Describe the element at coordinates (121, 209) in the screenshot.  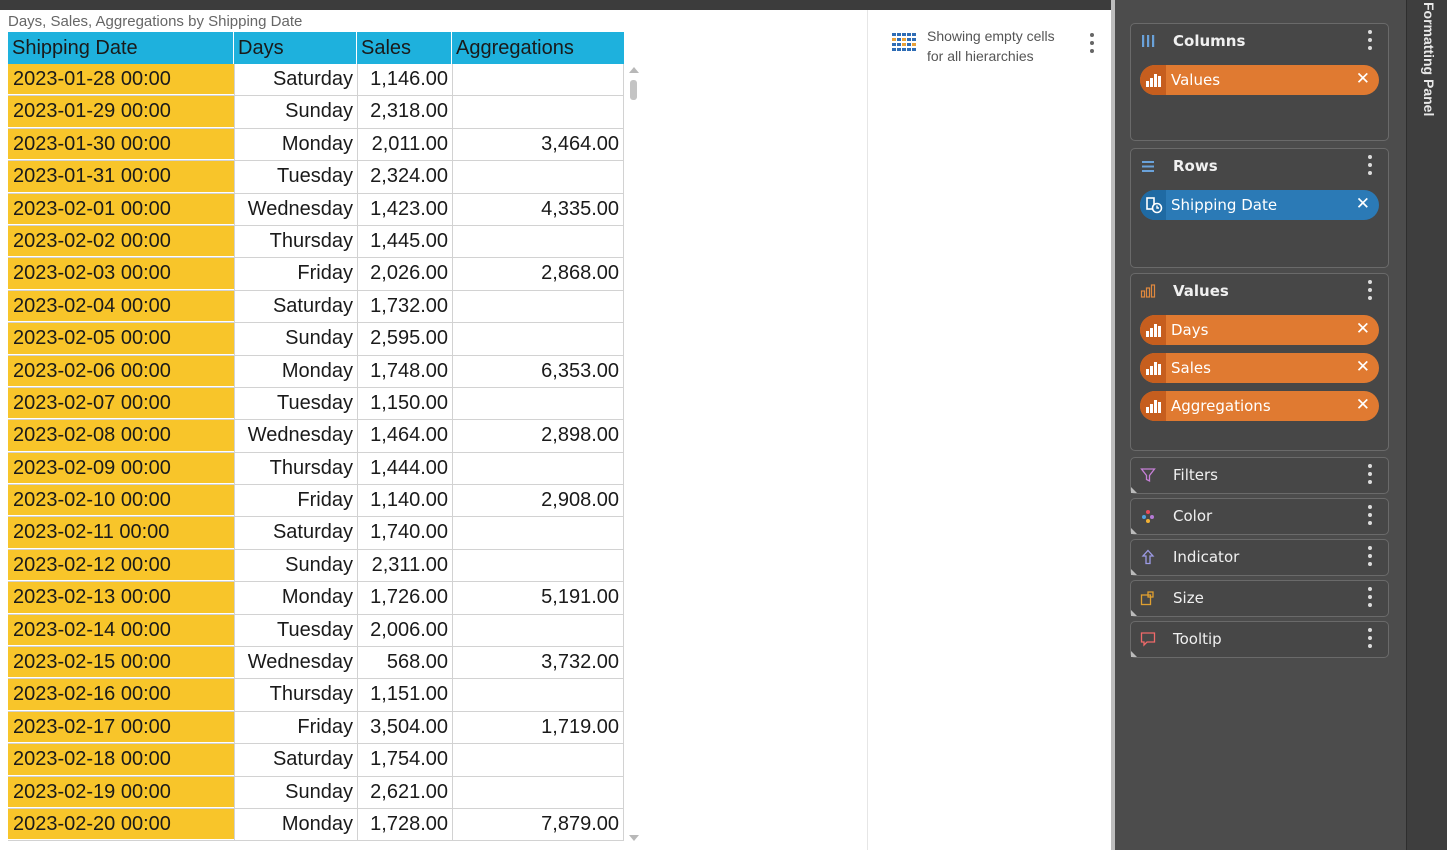
I see `row-header-cell: 2023-02-01 00:00` at that location.